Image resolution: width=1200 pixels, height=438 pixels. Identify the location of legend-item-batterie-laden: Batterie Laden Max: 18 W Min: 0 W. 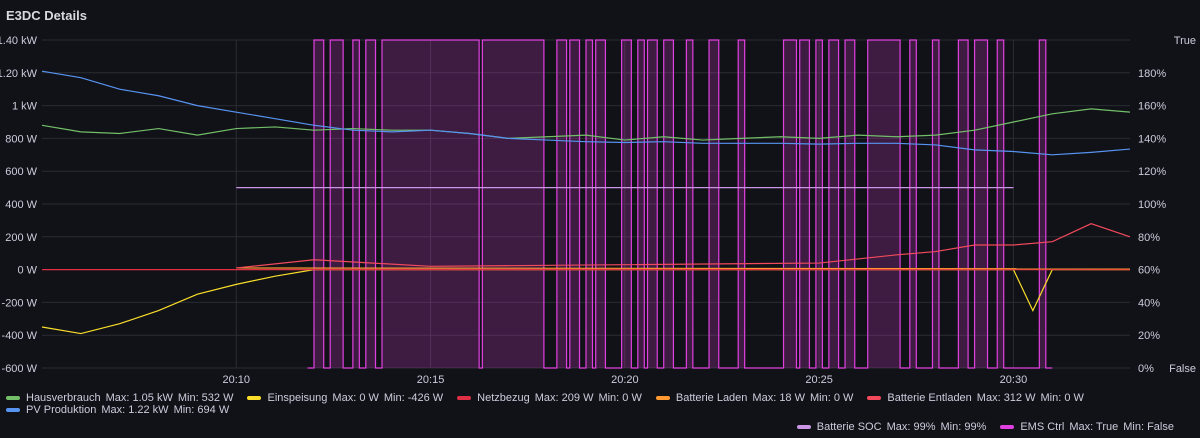
(754, 398).